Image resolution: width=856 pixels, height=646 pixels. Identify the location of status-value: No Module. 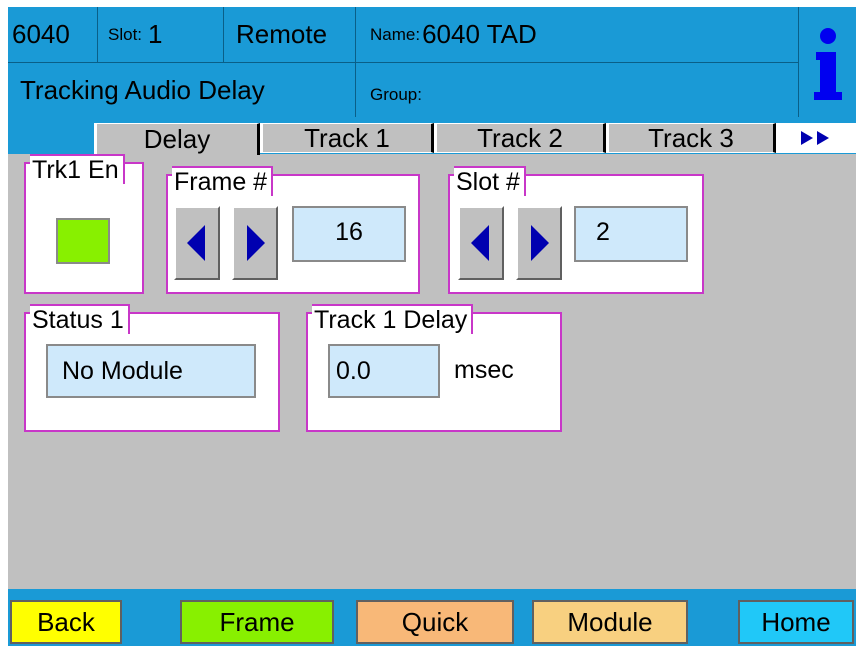
(122, 370).